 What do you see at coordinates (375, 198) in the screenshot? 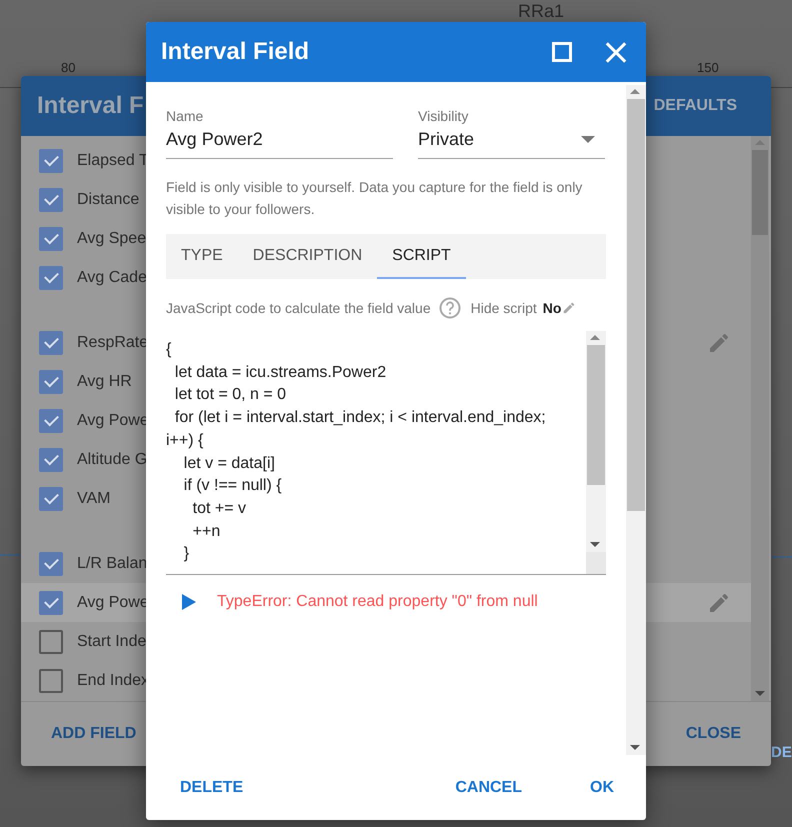
I see `help-text: Field is only visible to yourself. Data you capture for the field is only visible to your followers.` at bounding box center [375, 198].